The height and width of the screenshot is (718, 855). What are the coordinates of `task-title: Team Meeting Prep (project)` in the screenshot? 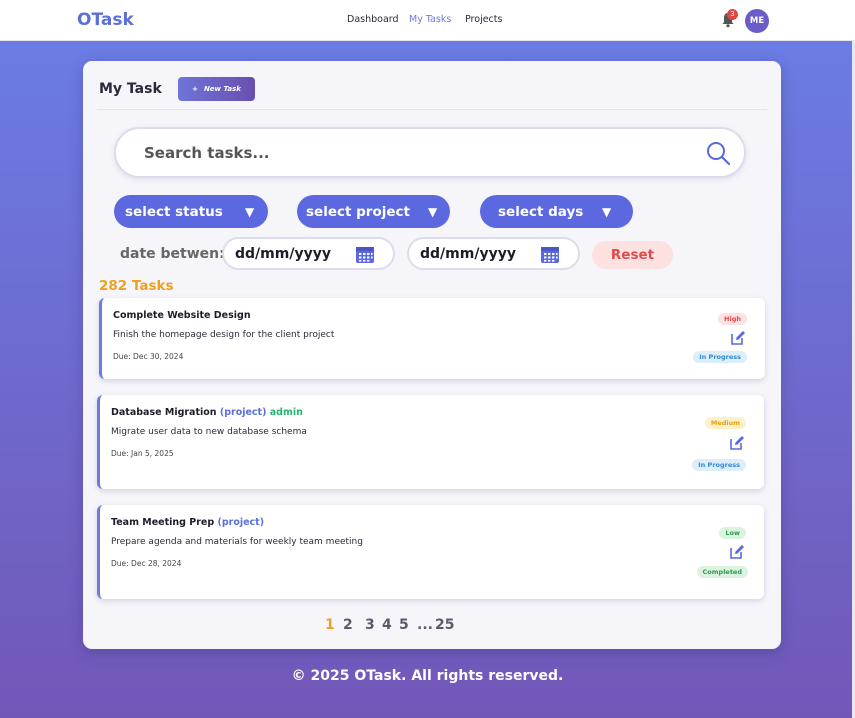 It's located at (187, 522).